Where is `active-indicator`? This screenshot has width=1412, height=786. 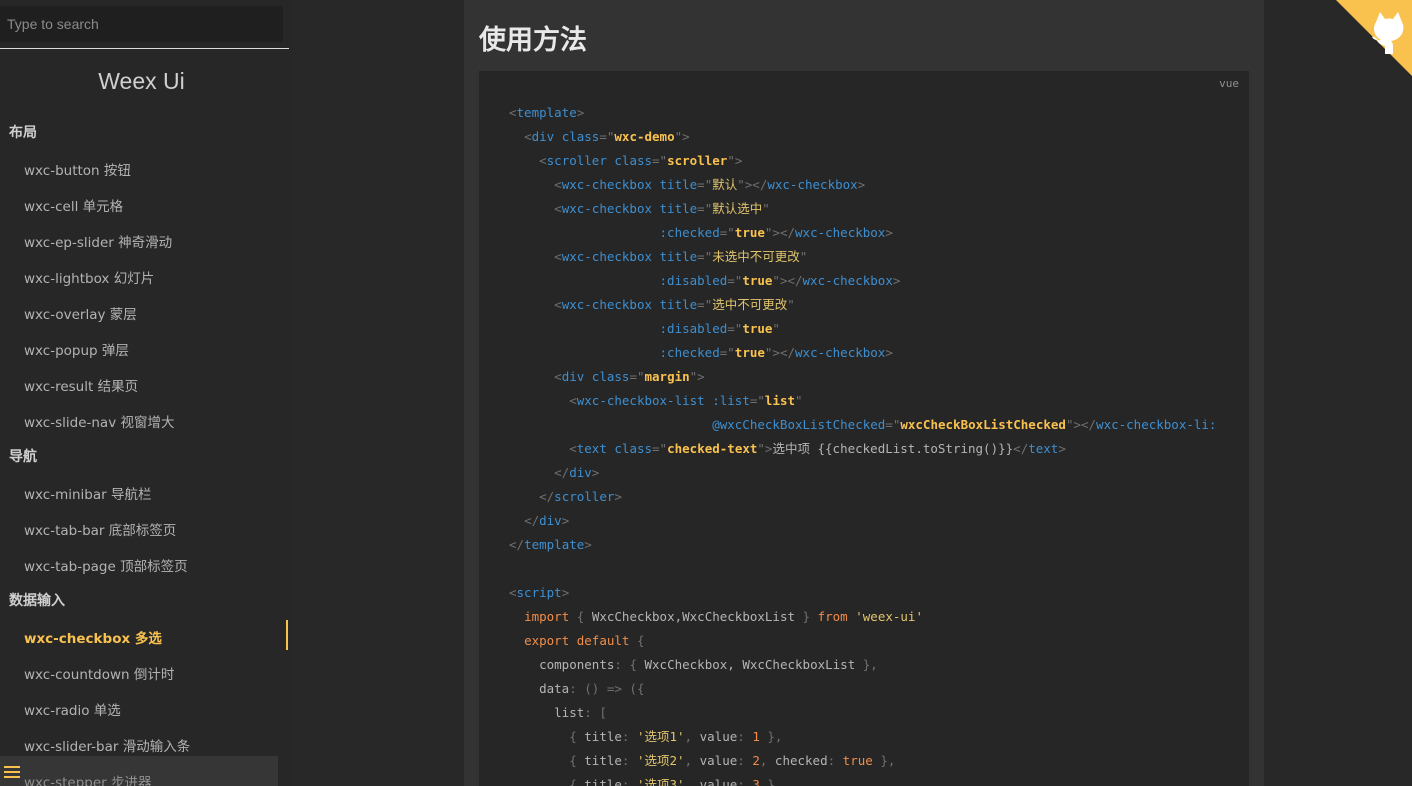
active-indicator is located at coordinates (287, 635).